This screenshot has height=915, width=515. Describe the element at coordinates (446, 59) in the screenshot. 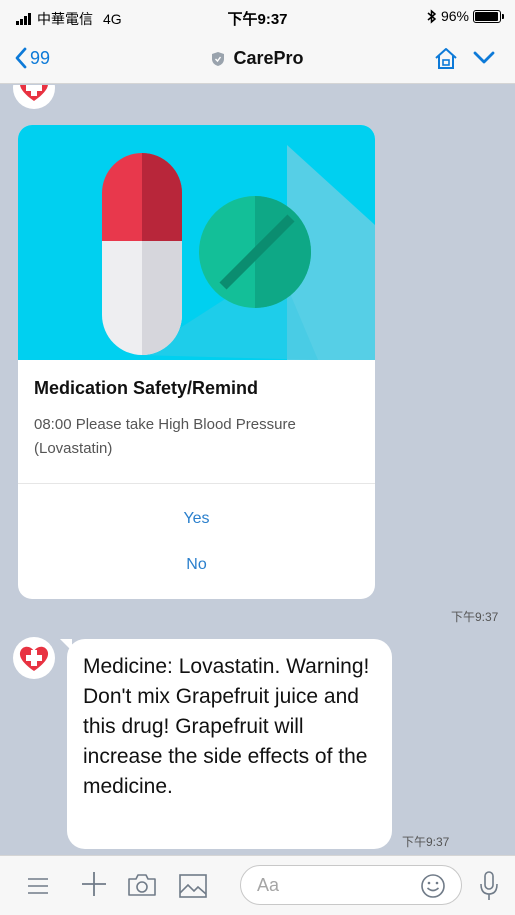

I see `home-icon` at that location.